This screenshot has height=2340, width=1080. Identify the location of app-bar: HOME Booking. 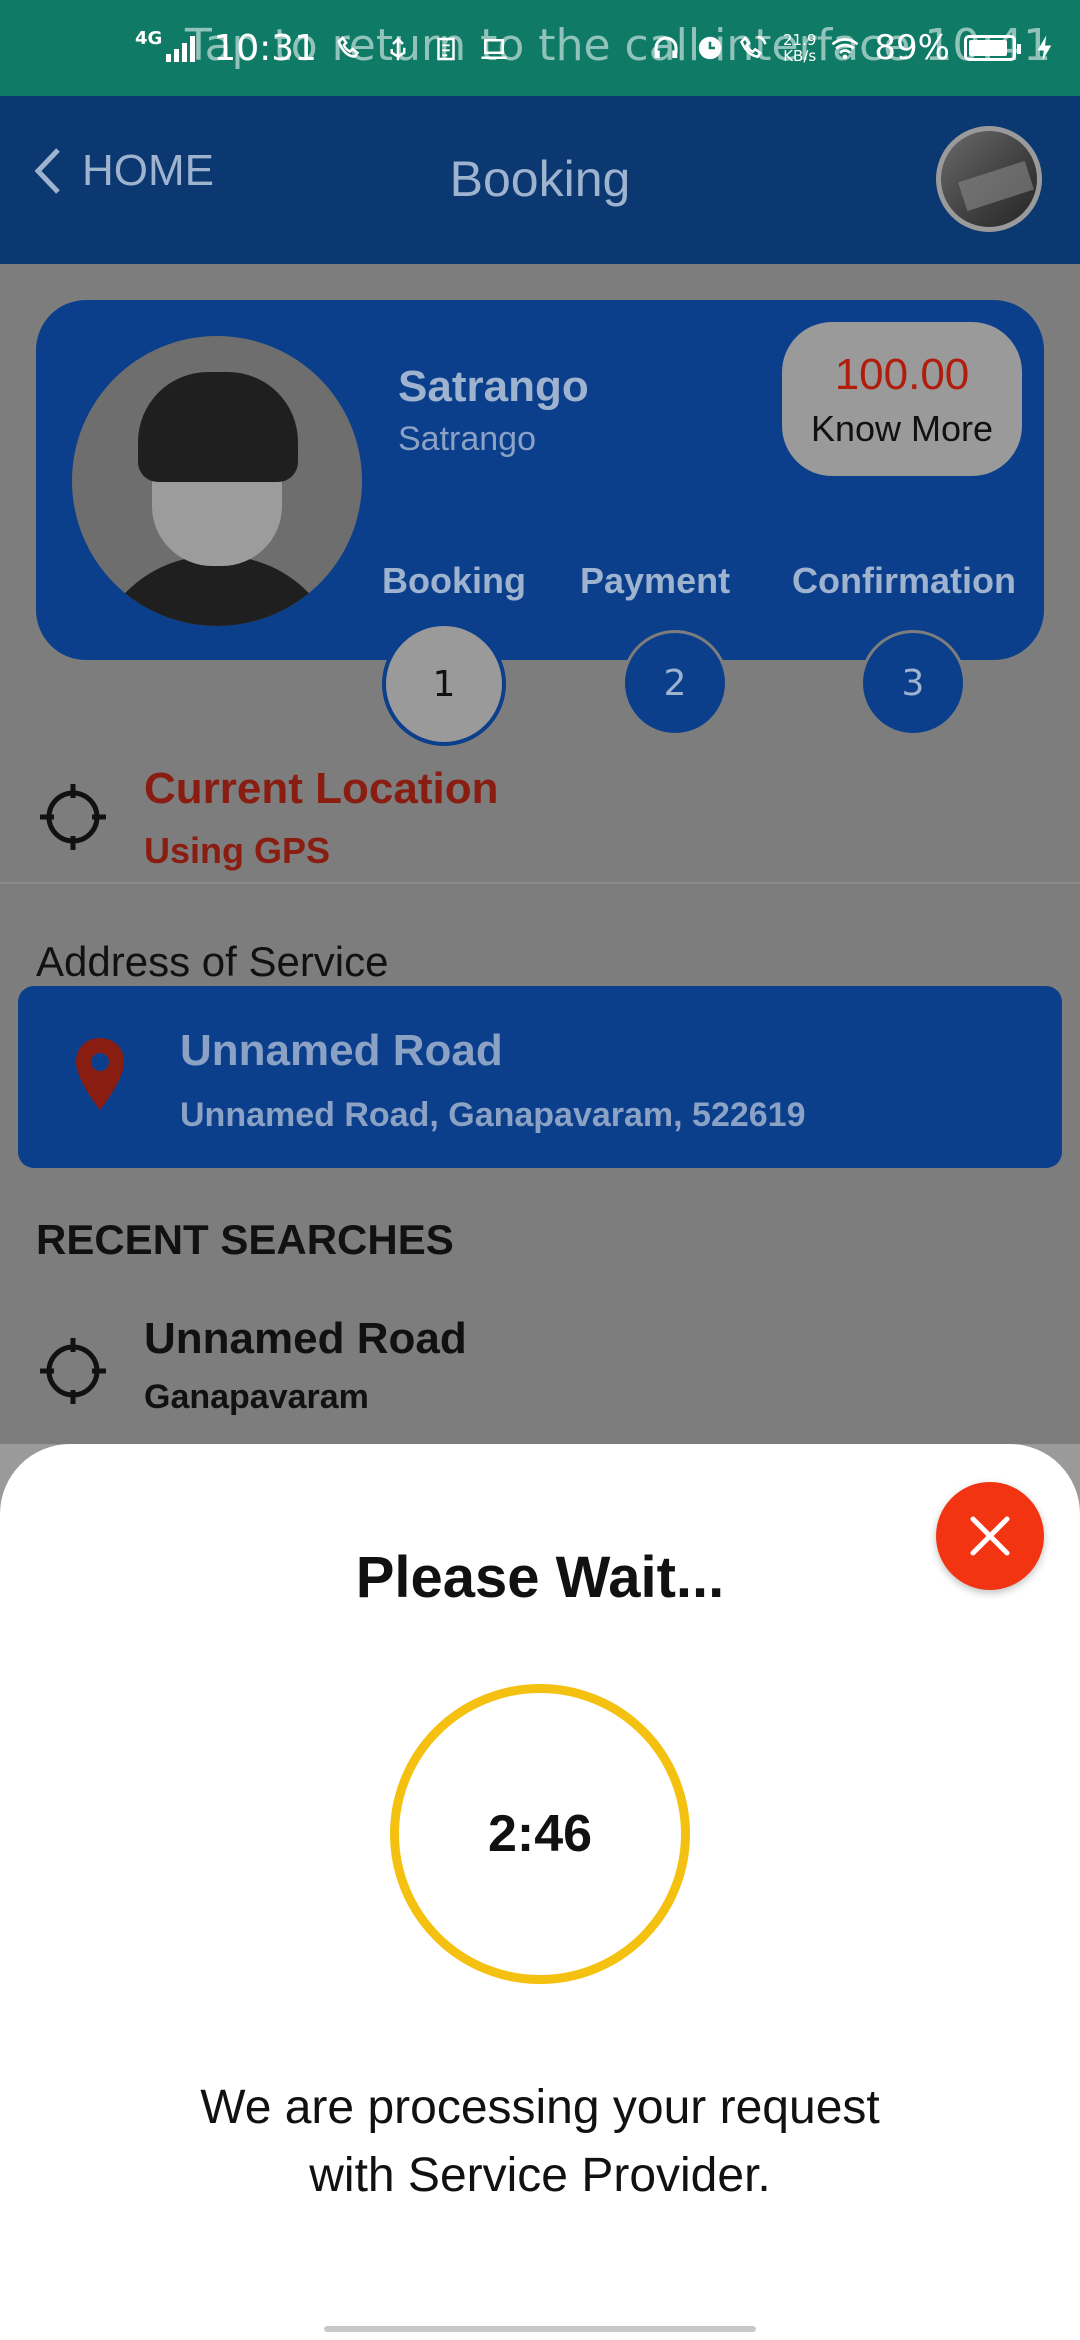
(540, 180).